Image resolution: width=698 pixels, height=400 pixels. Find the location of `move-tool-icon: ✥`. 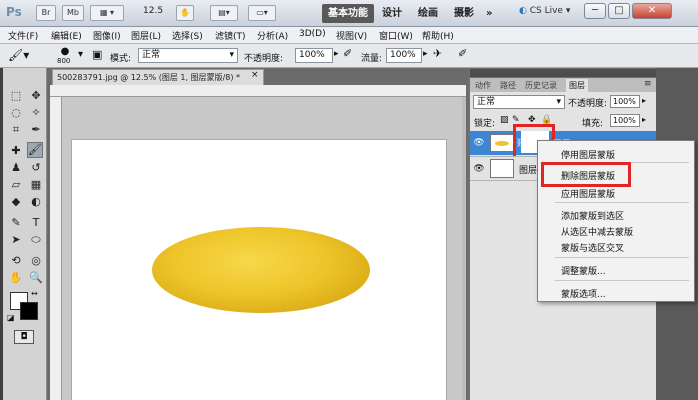

move-tool-icon: ✥ is located at coordinates (36, 96).